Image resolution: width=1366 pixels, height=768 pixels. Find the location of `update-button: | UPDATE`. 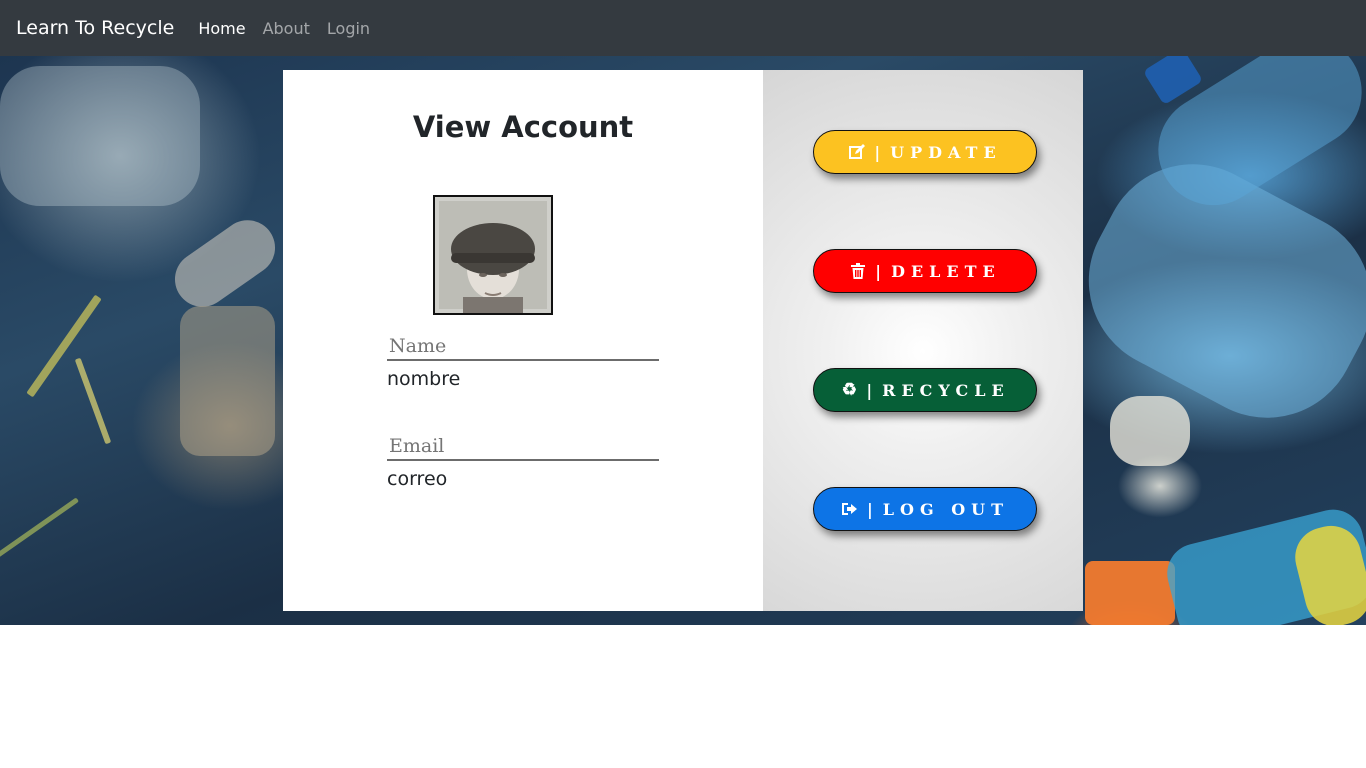

update-button: | UPDATE is located at coordinates (925, 152).